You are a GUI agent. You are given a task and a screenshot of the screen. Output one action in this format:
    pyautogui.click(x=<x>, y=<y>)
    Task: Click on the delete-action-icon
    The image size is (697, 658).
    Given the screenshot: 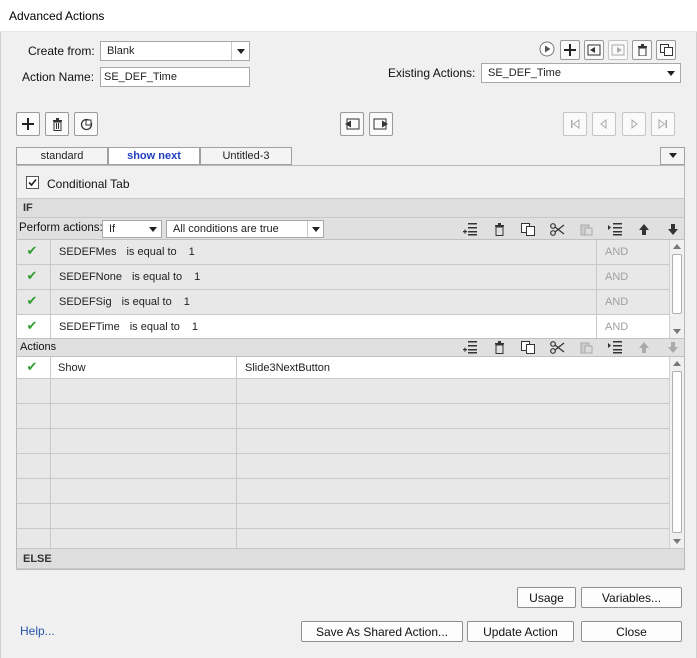 What is the action you would take?
    pyautogui.click(x=642, y=50)
    